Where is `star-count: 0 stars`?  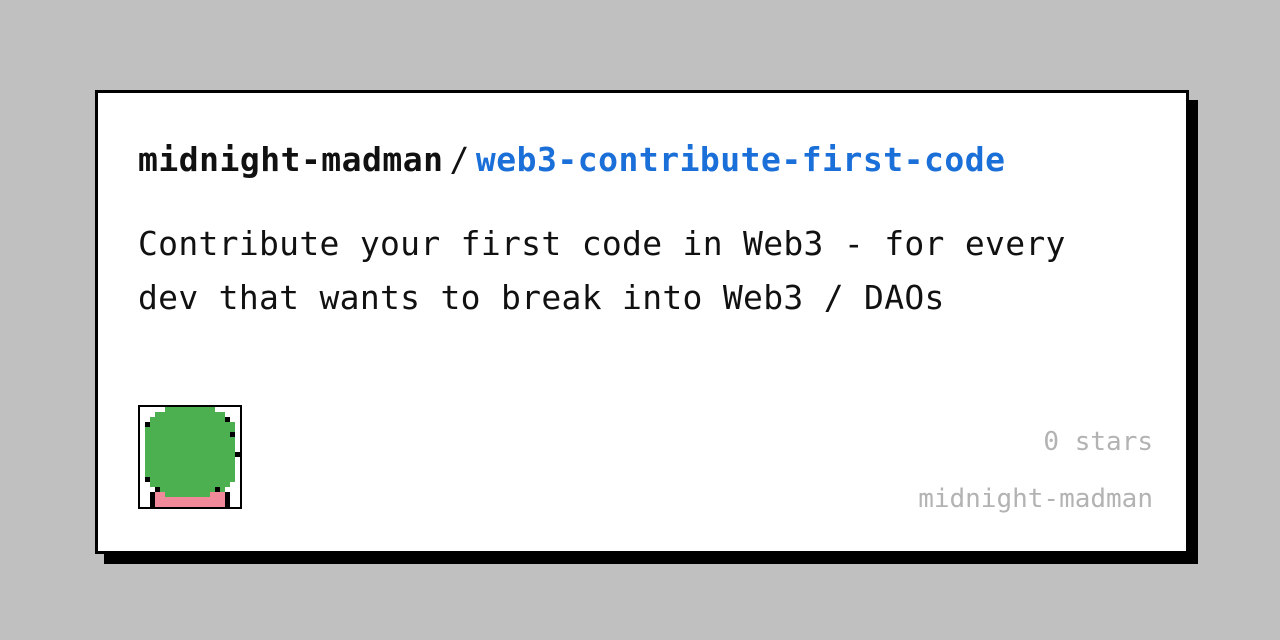
star-count: 0 stars is located at coordinates (1098, 442).